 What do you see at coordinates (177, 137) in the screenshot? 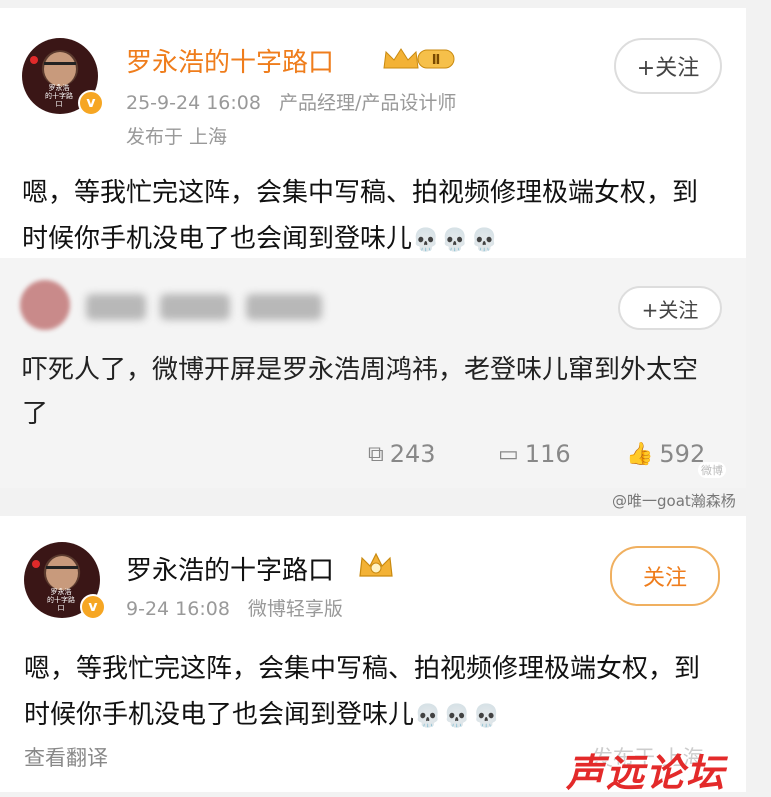
I see `post-location: 发布于 上海` at bounding box center [177, 137].